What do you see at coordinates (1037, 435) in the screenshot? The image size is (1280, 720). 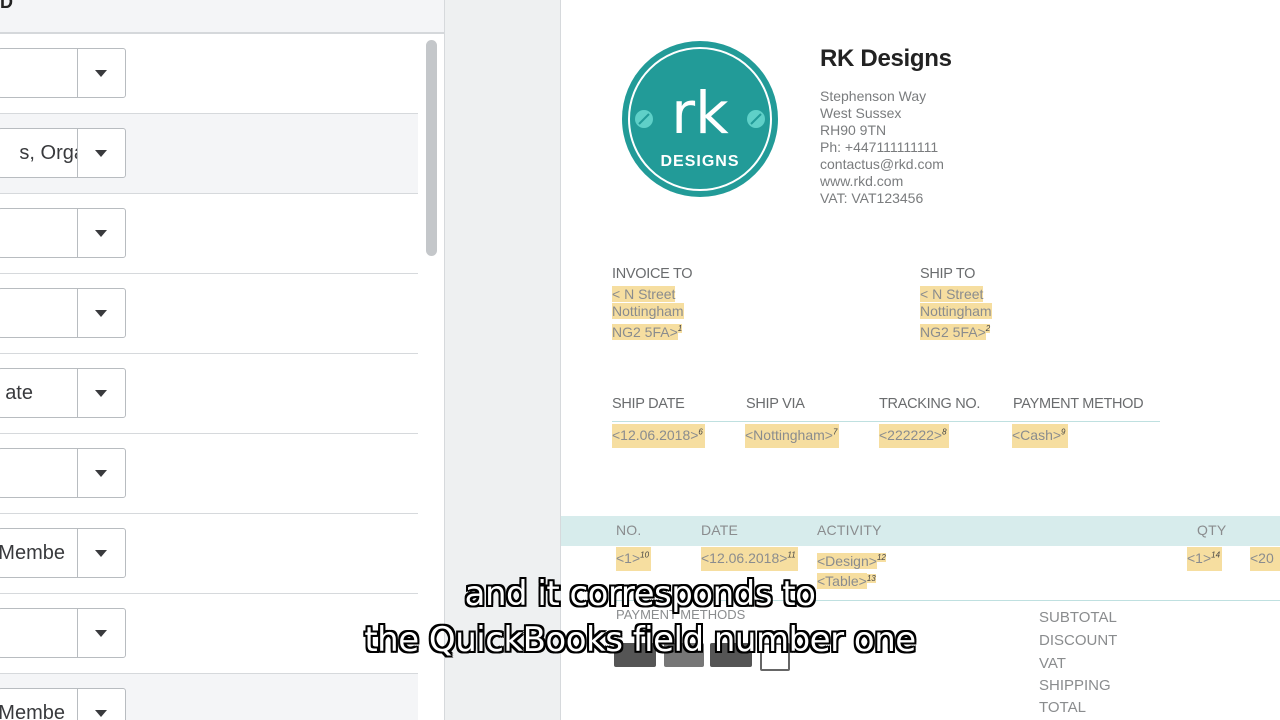 I see `payment-method-value: <Cash>` at bounding box center [1037, 435].